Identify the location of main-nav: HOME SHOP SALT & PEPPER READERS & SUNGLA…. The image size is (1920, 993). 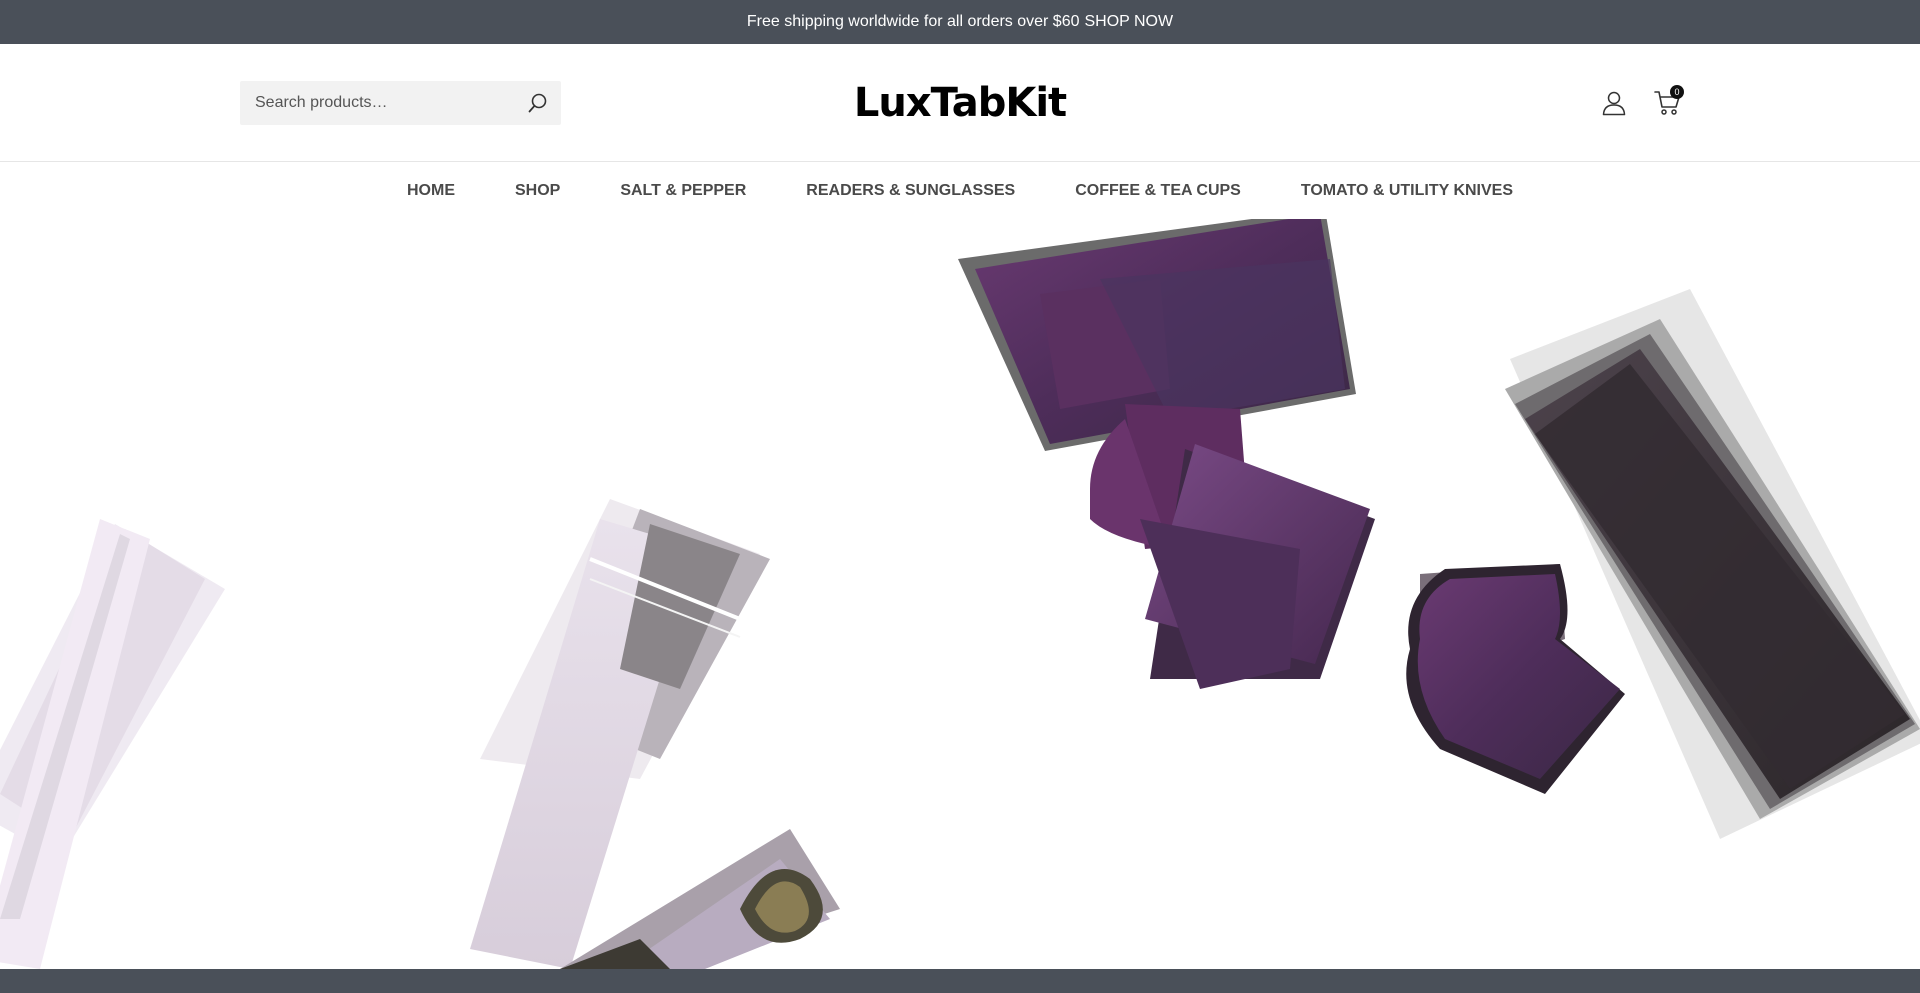
(960, 191).